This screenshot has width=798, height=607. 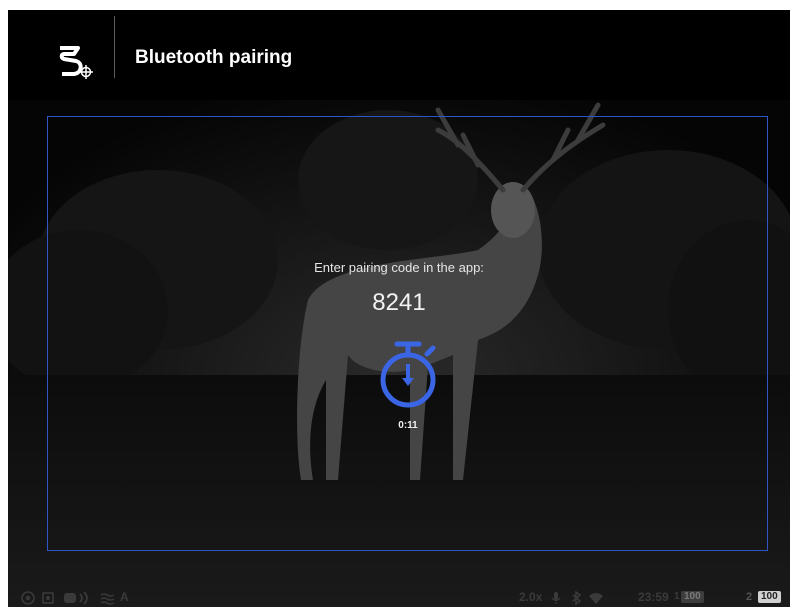 What do you see at coordinates (692, 597) in the screenshot?
I see `battery-1-level: 100` at bounding box center [692, 597].